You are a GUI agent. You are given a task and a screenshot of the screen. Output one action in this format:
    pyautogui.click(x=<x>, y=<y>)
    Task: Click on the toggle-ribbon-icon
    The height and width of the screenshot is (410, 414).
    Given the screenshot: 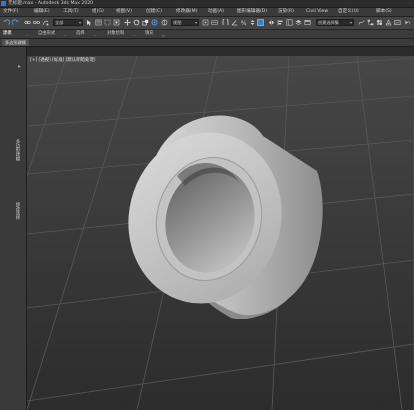 What is the action you would take?
    pyautogui.click(x=307, y=22)
    